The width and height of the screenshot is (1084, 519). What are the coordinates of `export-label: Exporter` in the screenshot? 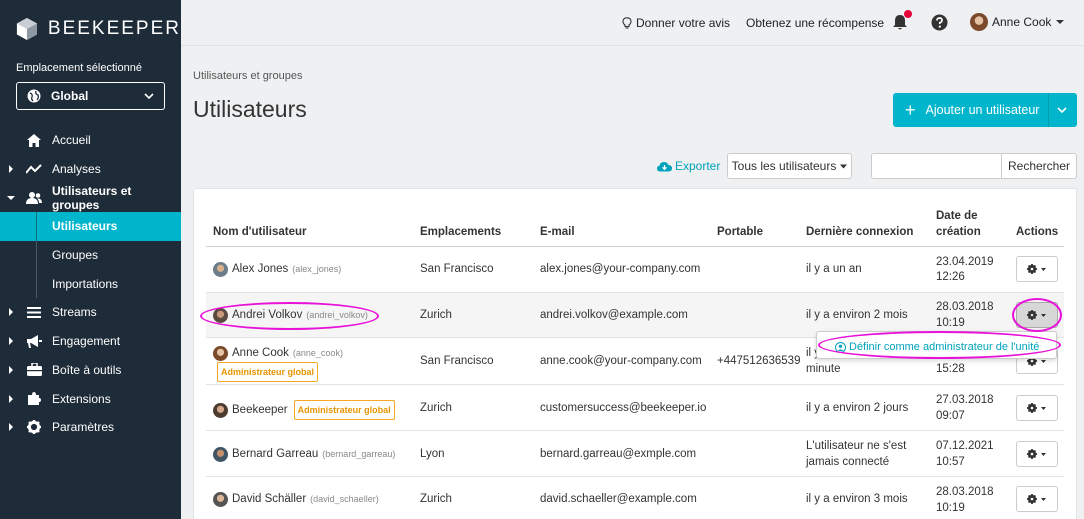 It's located at (698, 166).